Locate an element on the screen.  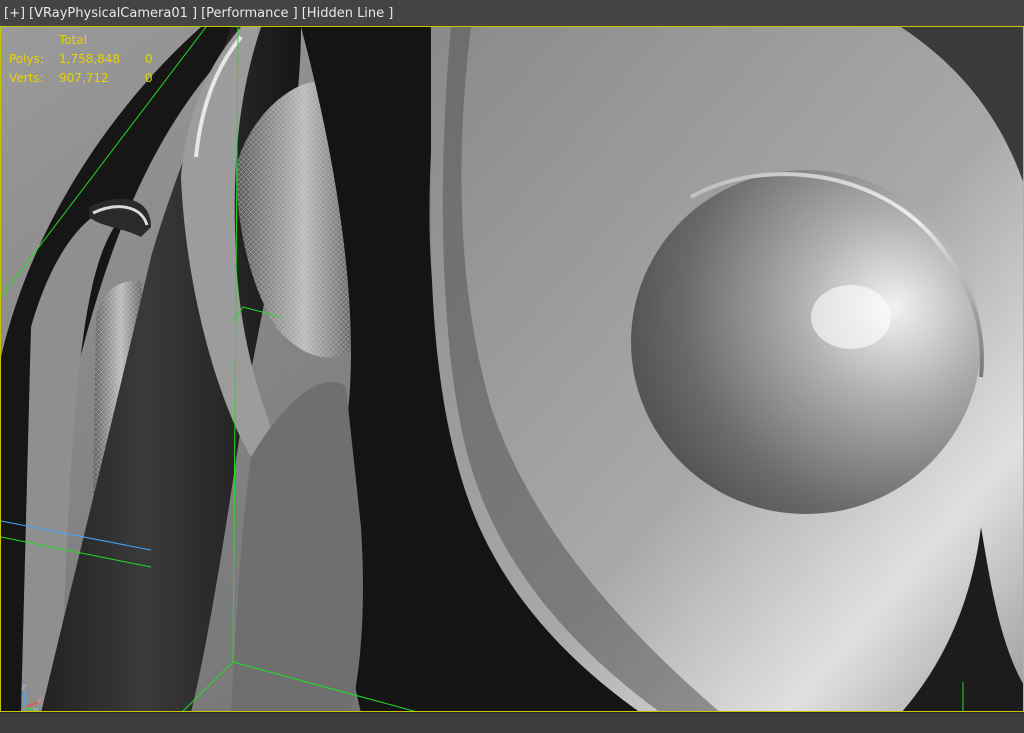
viewport-menu-plus: [+] is located at coordinates (14, 13).